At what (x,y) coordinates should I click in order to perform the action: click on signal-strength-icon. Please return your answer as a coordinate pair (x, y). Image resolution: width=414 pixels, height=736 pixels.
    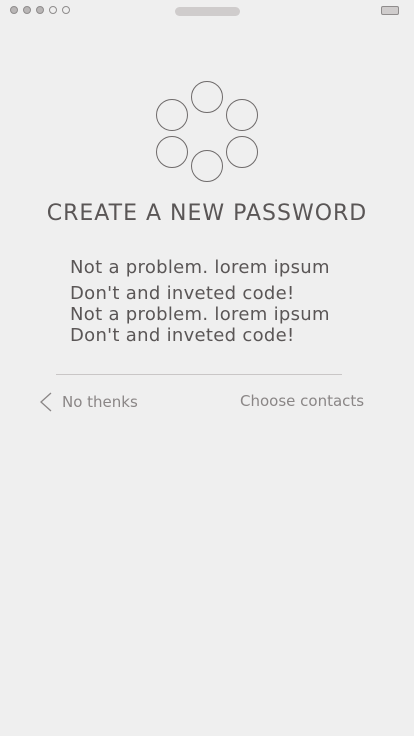
    Looking at the image, I should click on (40, 10).